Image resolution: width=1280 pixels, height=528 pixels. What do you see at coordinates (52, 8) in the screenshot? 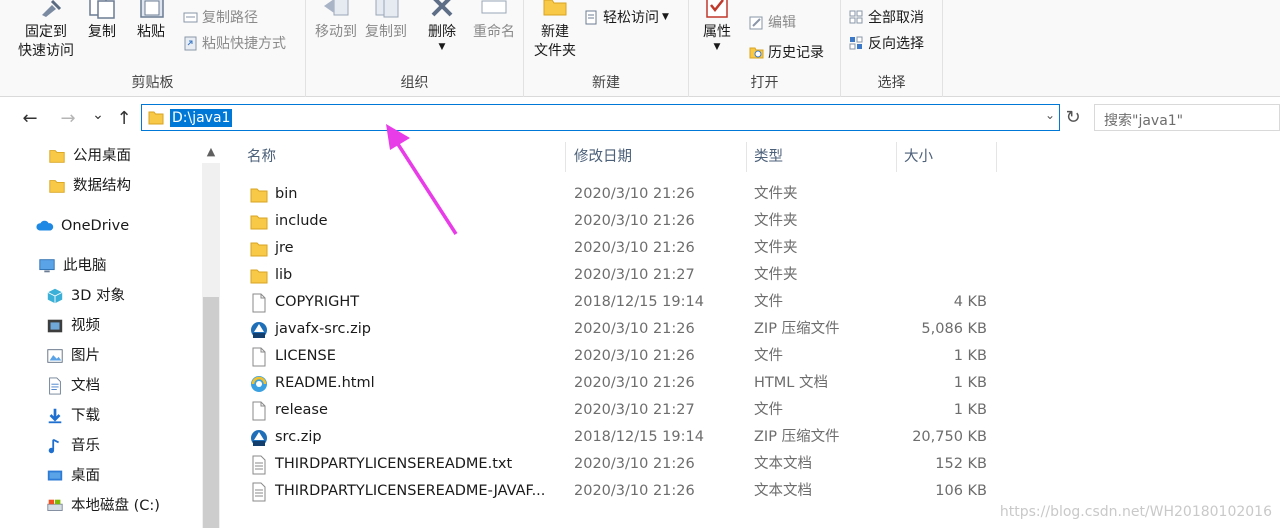
I see `pin-icon` at bounding box center [52, 8].